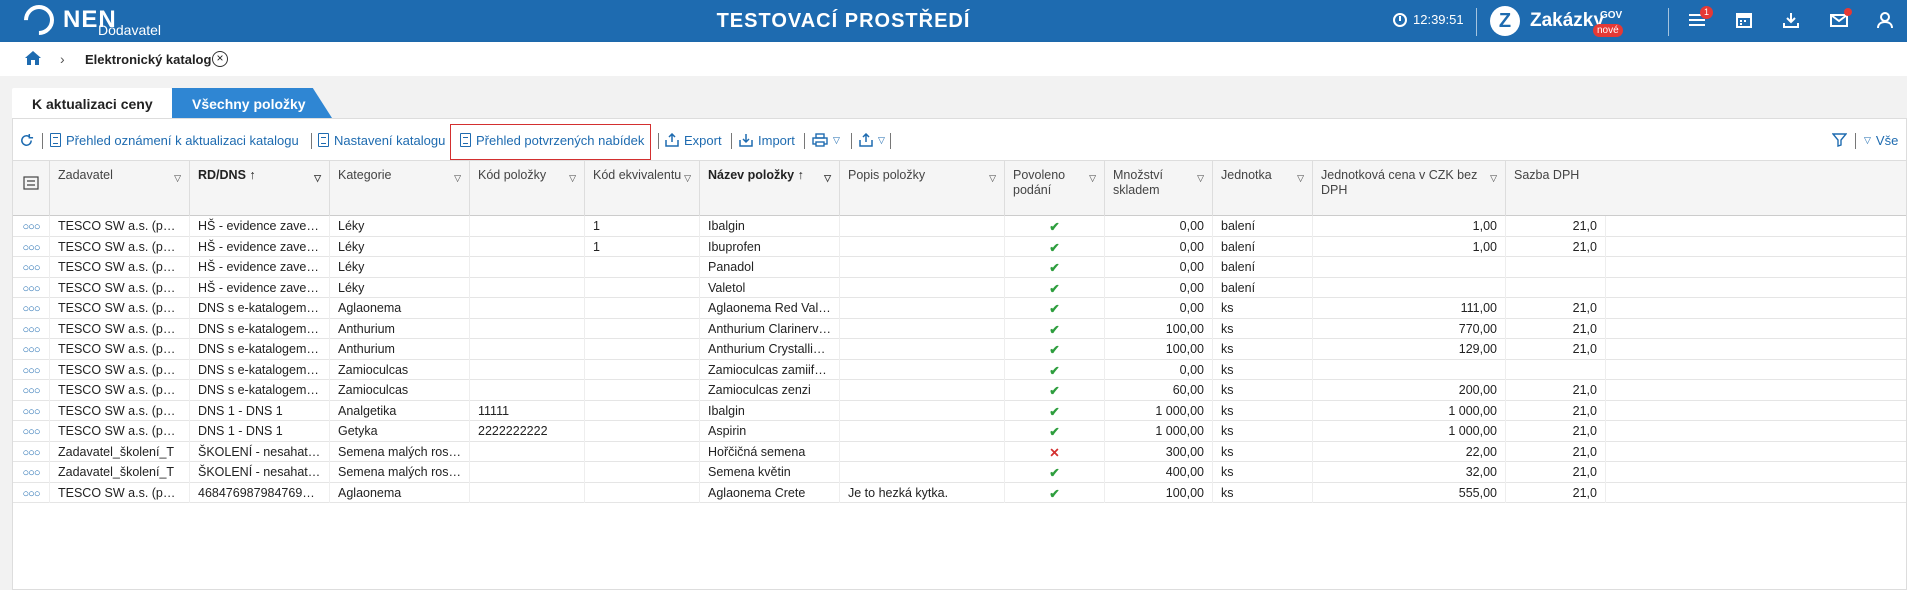 The height and width of the screenshot is (590, 1907). Describe the element at coordinates (1556, 188) in the screenshot. I see `col-sazba-dph: Sazba DPH` at that location.